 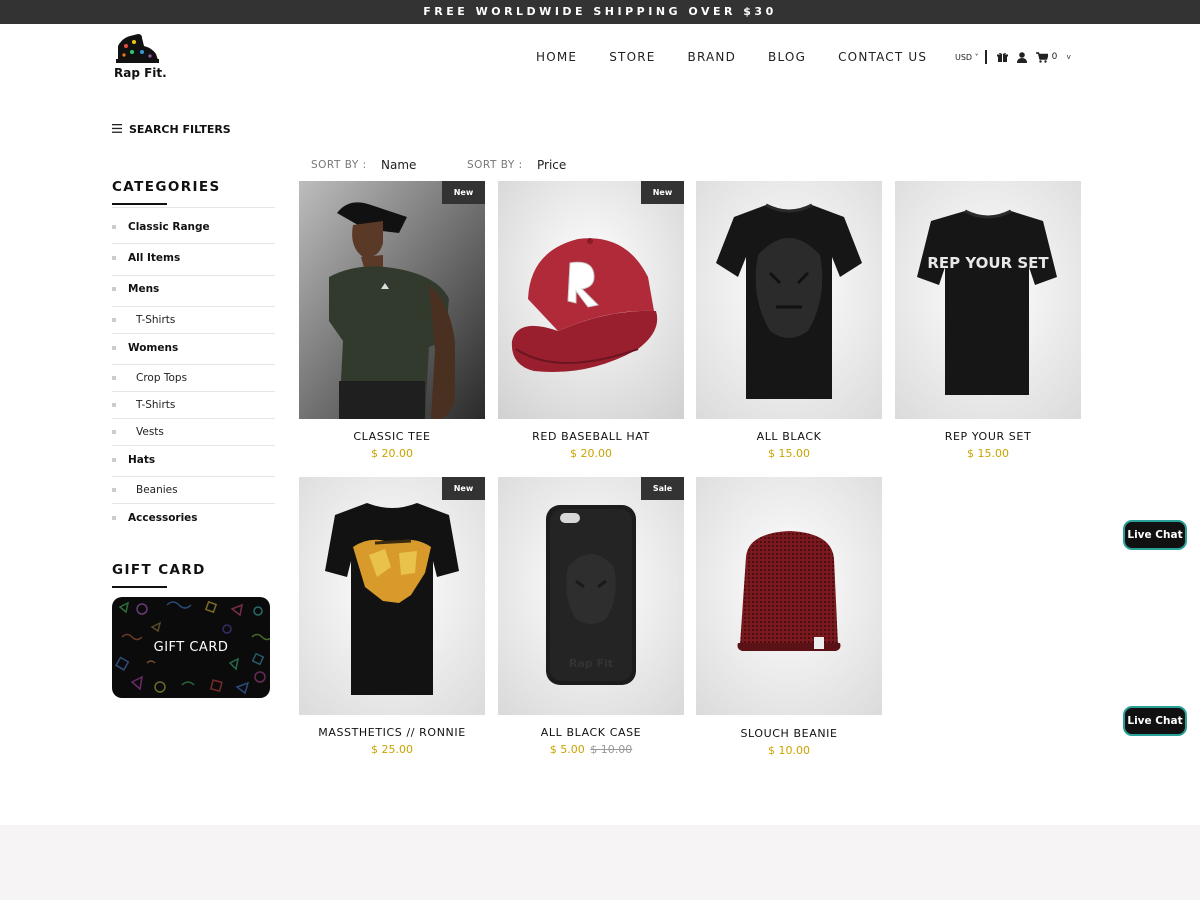 I want to click on category-beanies: Beanies, so click(x=193, y=490).